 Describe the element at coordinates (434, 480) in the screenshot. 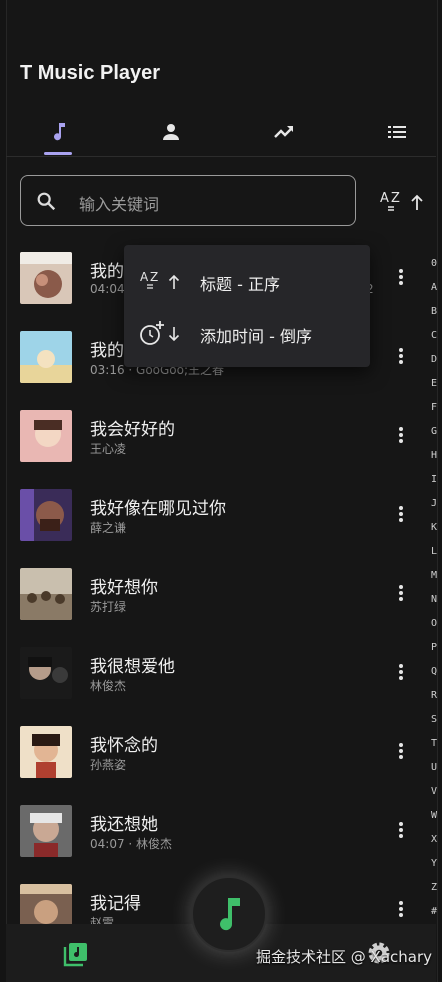

I see `index-letter: I` at that location.